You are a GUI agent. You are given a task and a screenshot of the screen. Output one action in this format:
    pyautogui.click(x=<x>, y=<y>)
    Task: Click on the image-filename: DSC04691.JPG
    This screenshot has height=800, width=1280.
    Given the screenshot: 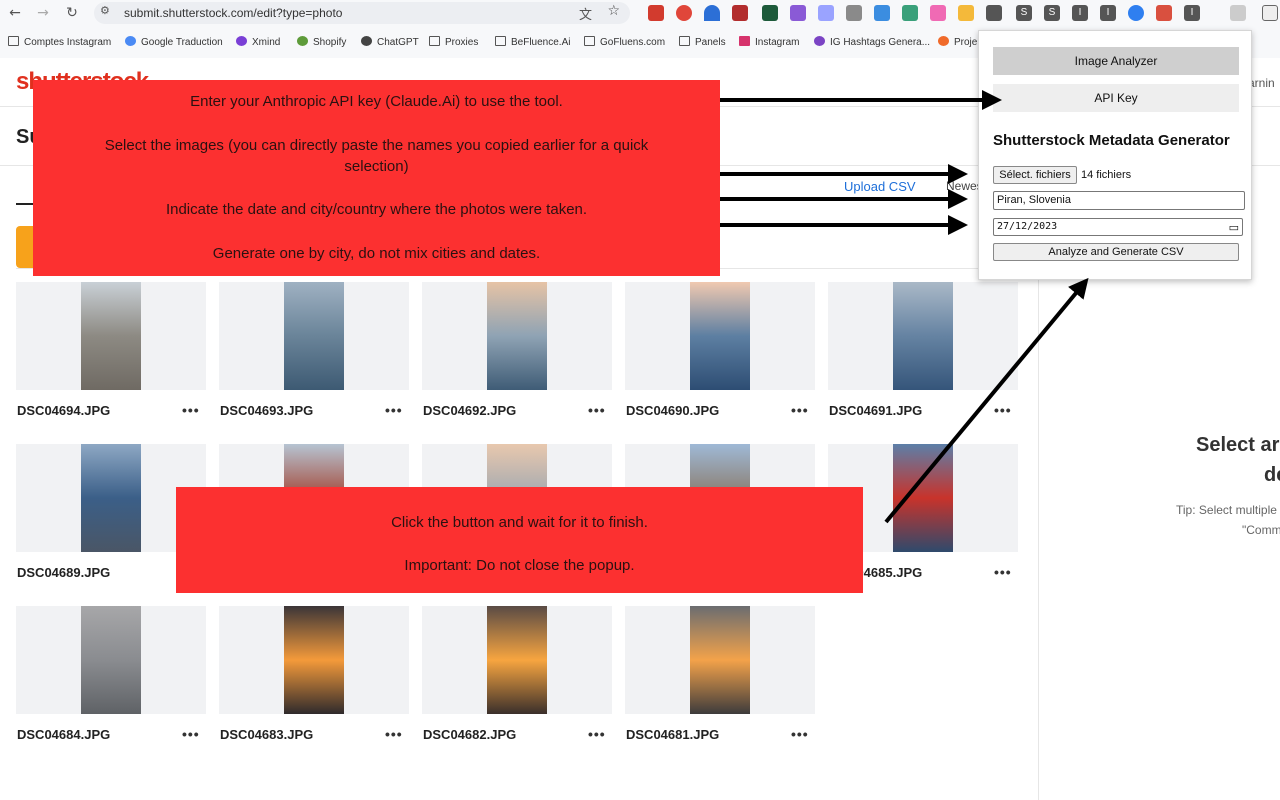 What is the action you would take?
    pyautogui.click(x=876, y=410)
    